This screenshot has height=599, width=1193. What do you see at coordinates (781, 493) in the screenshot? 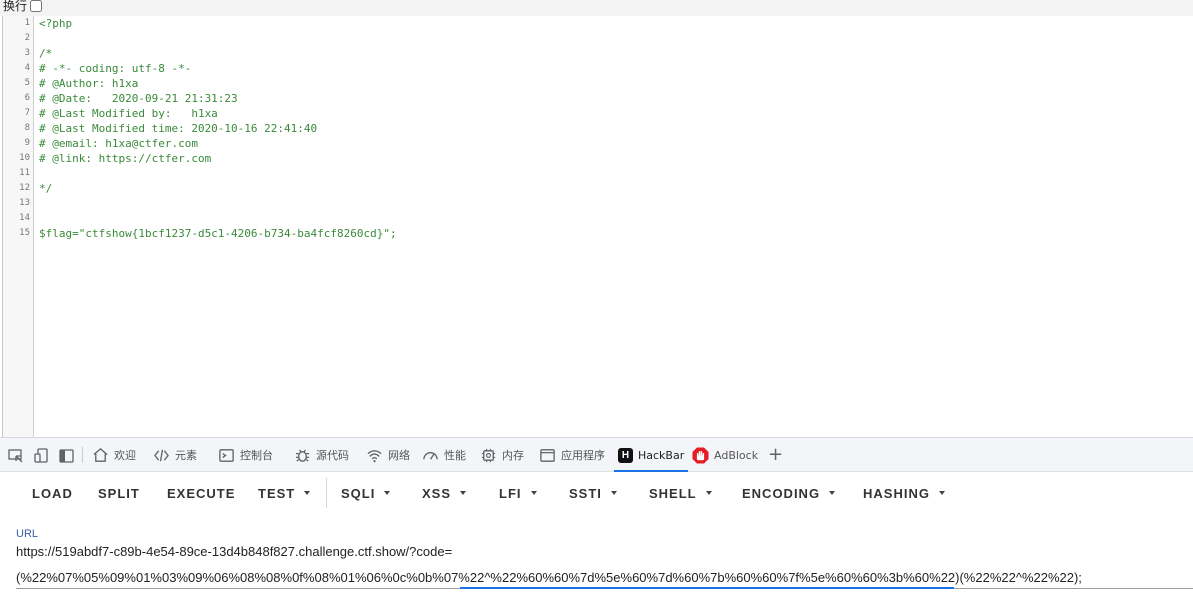
I see `button-label: ENCODING` at bounding box center [781, 493].